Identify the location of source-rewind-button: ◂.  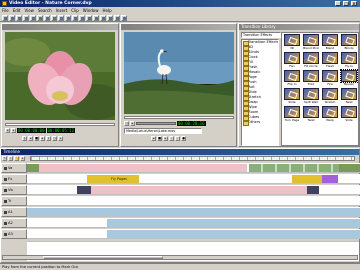
(7, 130).